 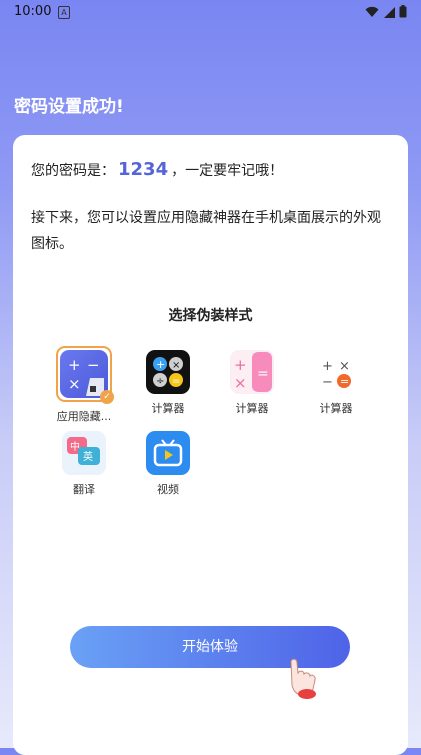 I want to click on password-value: 1234, so click(x=143, y=169).